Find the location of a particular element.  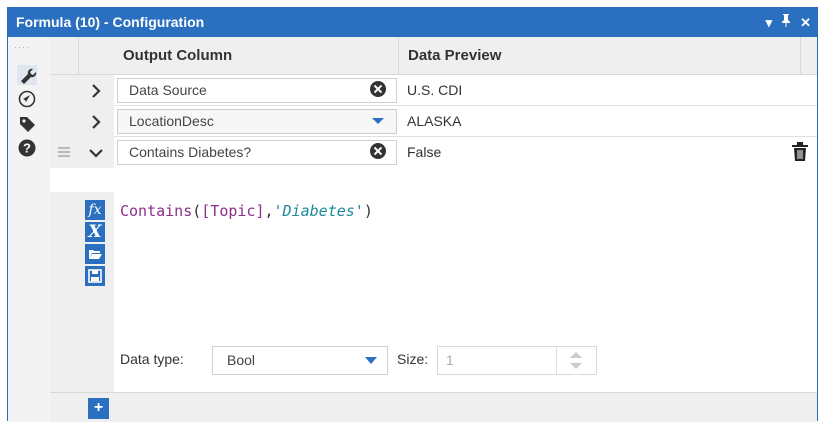

data-preview-cell: U.S. CDI is located at coordinates (435, 90).